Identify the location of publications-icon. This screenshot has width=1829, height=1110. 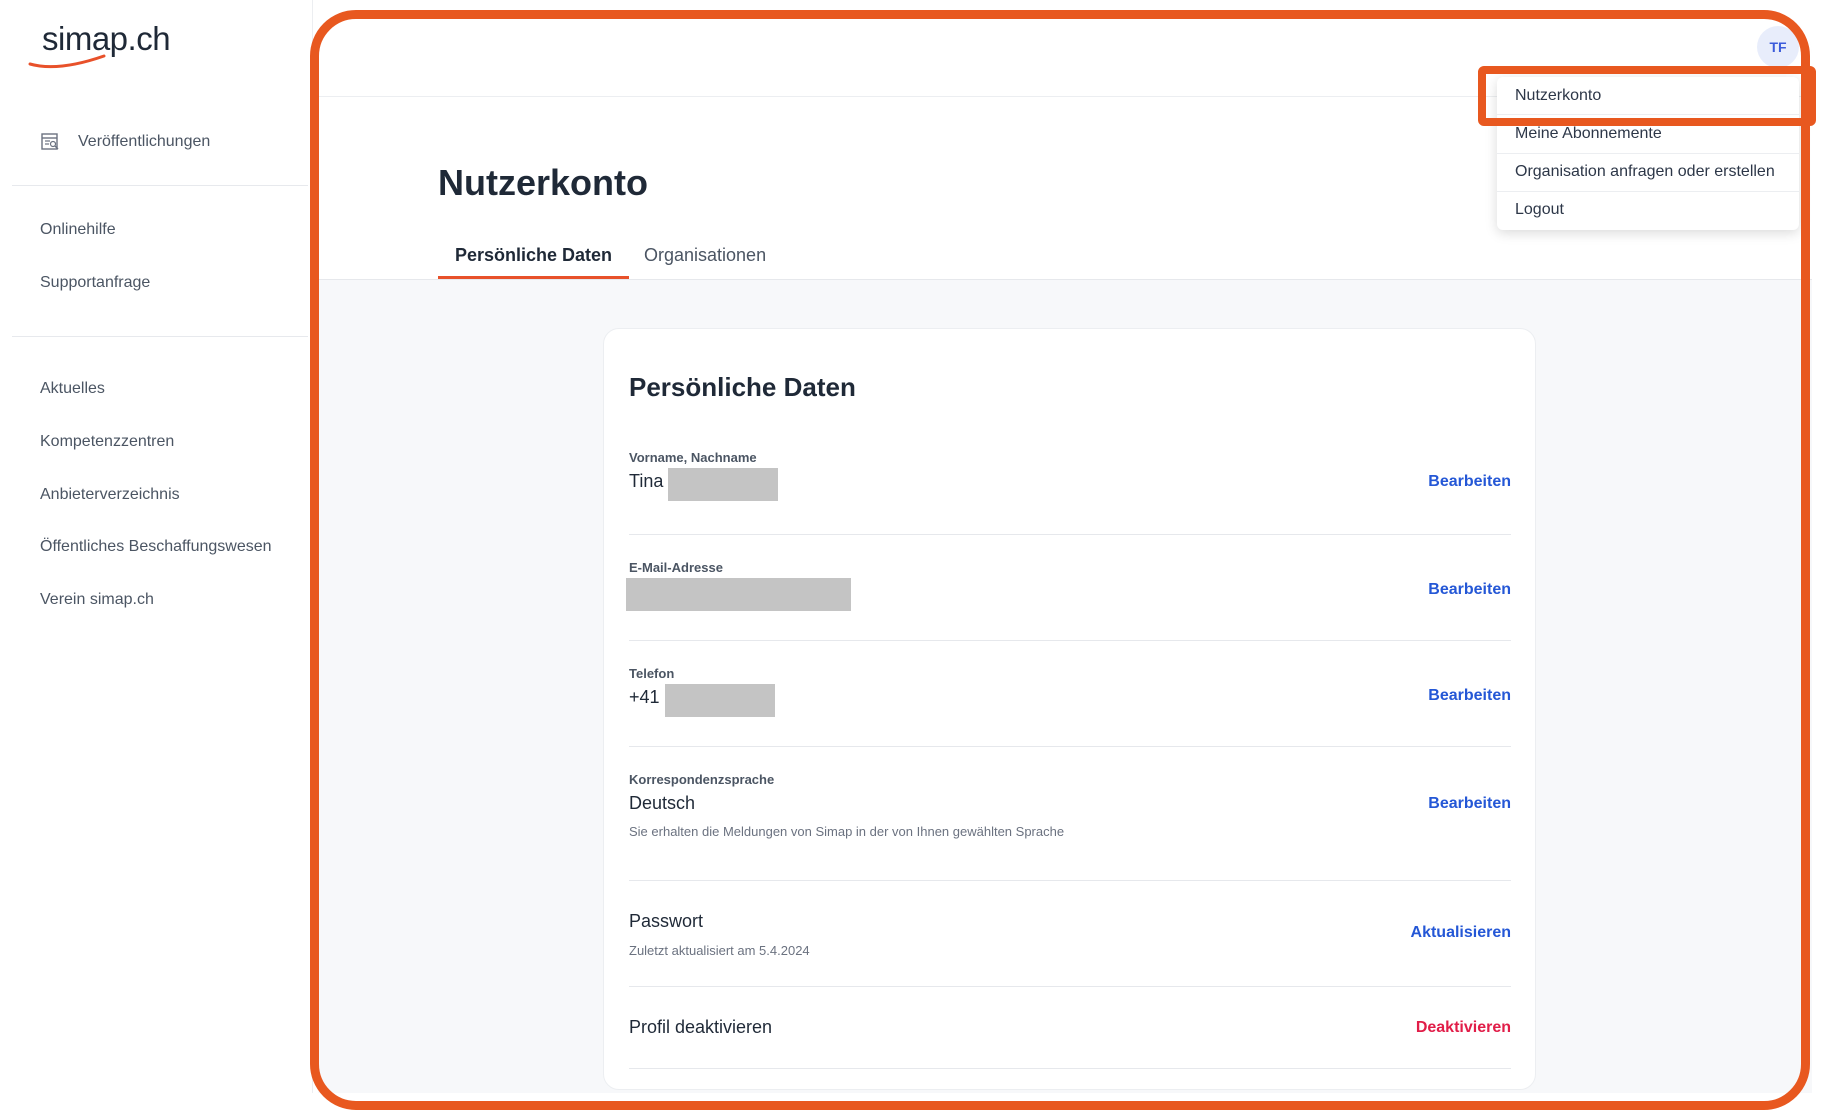
(50, 141).